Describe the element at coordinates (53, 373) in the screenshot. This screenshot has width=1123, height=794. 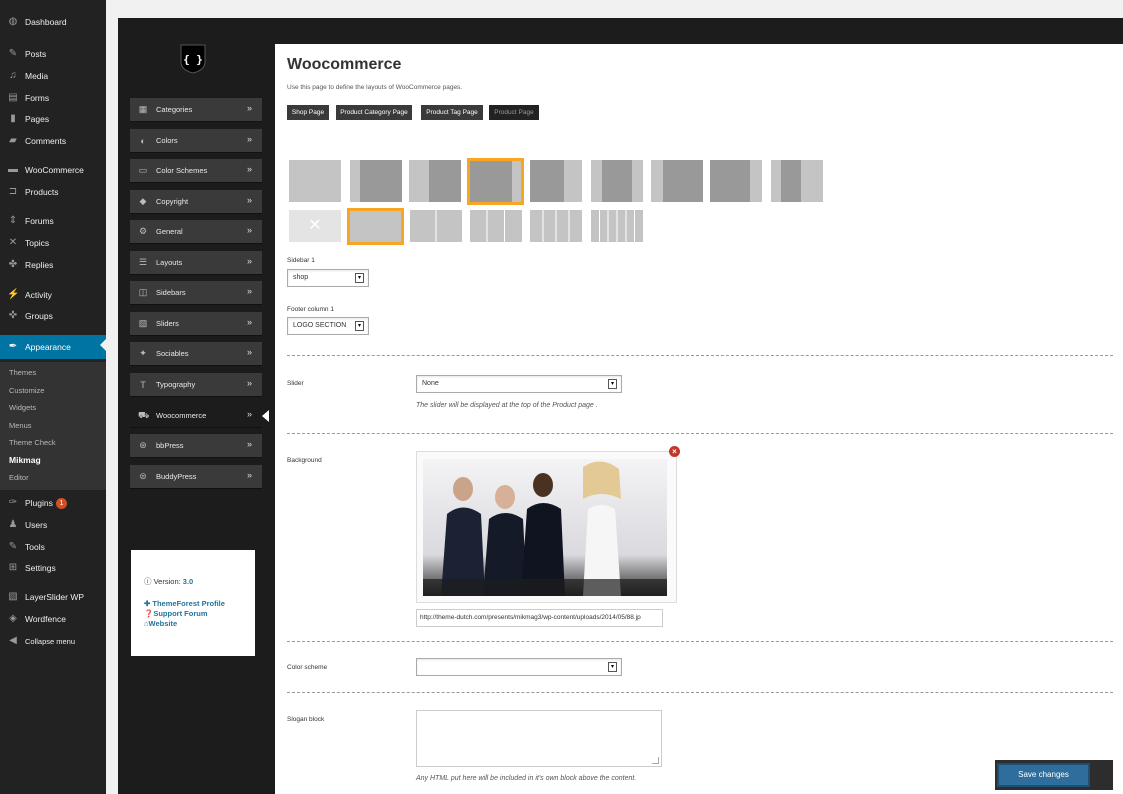
I see `submenu-themes: Themes` at that location.